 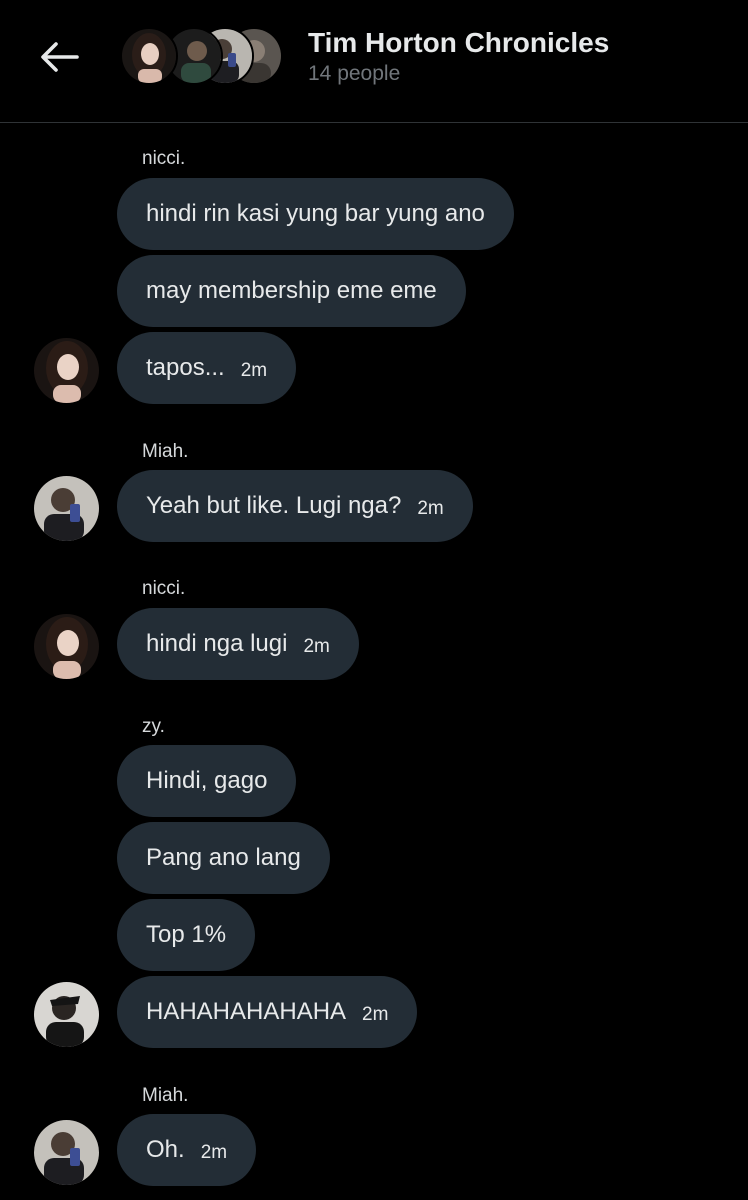 What do you see at coordinates (274, 505) in the screenshot?
I see `message-text: Yeah but like. Lugi nga?` at bounding box center [274, 505].